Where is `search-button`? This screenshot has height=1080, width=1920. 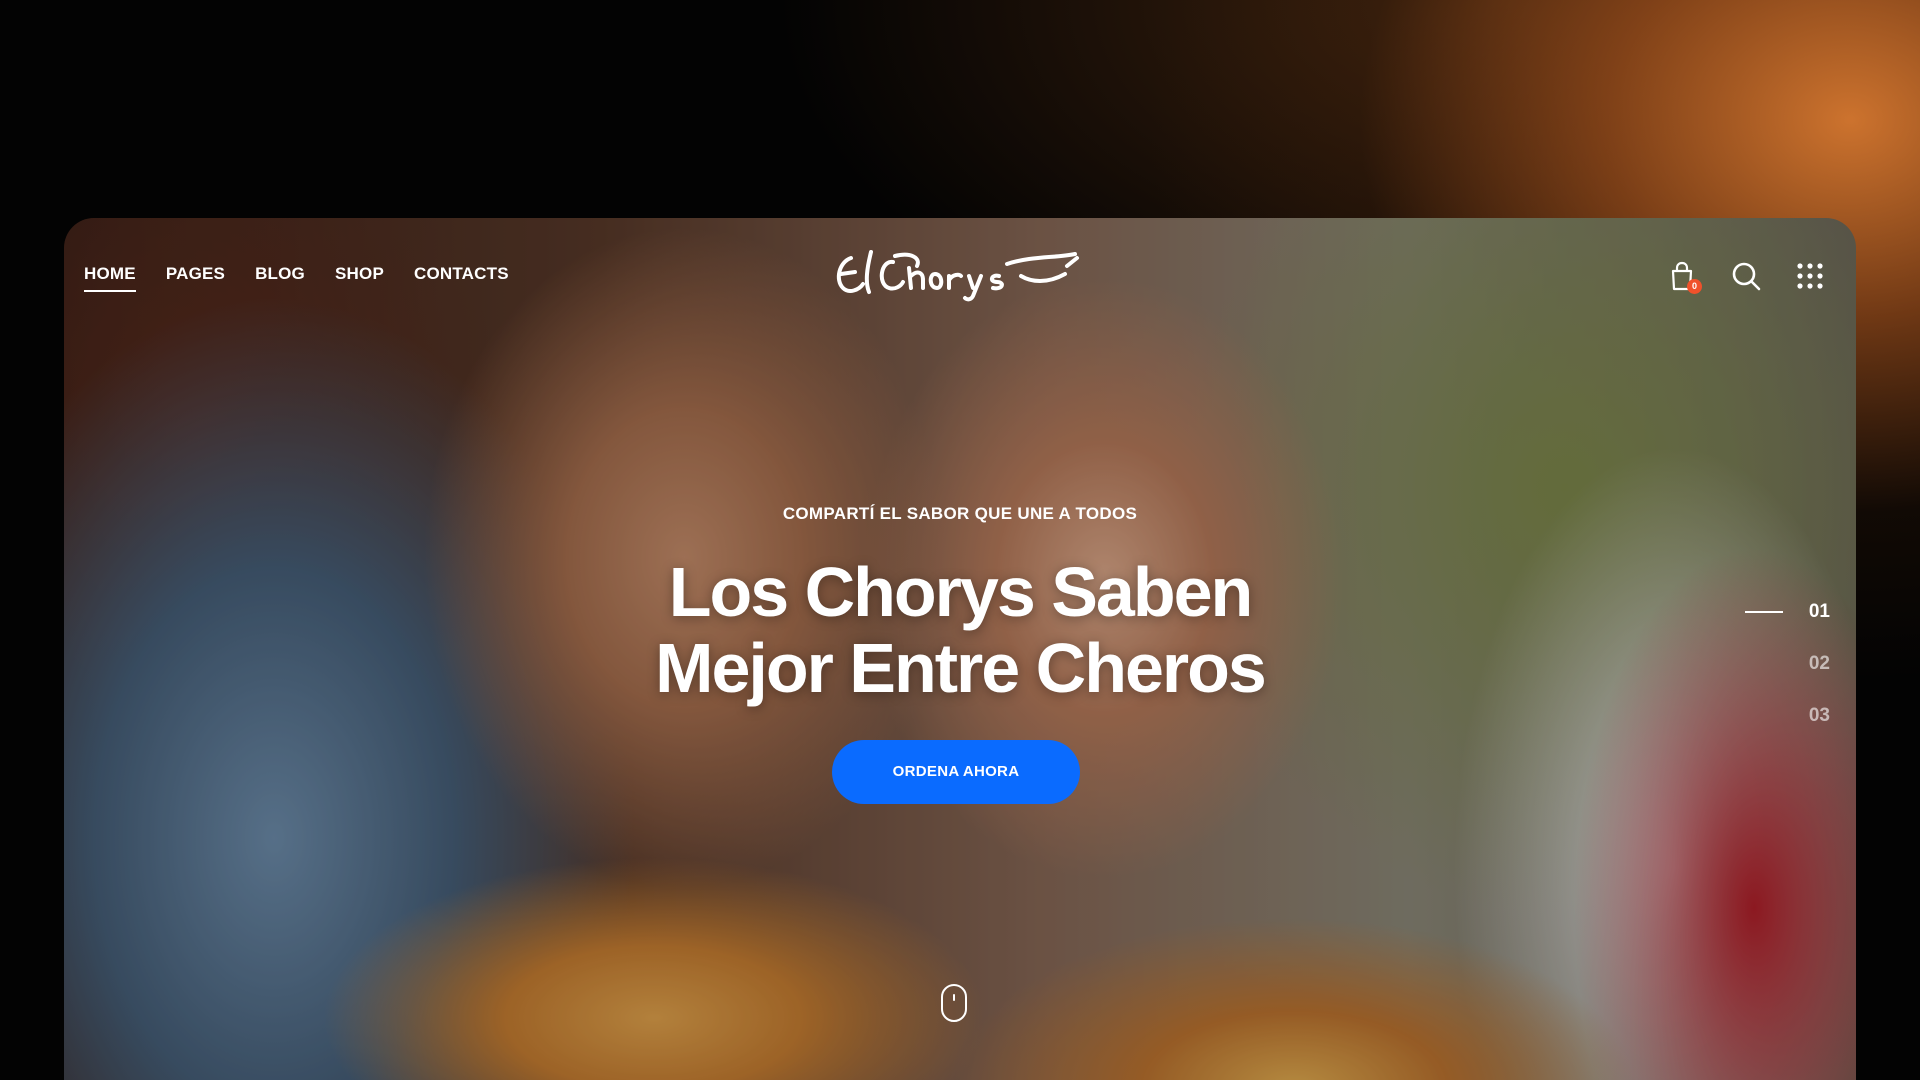 search-button is located at coordinates (1746, 276).